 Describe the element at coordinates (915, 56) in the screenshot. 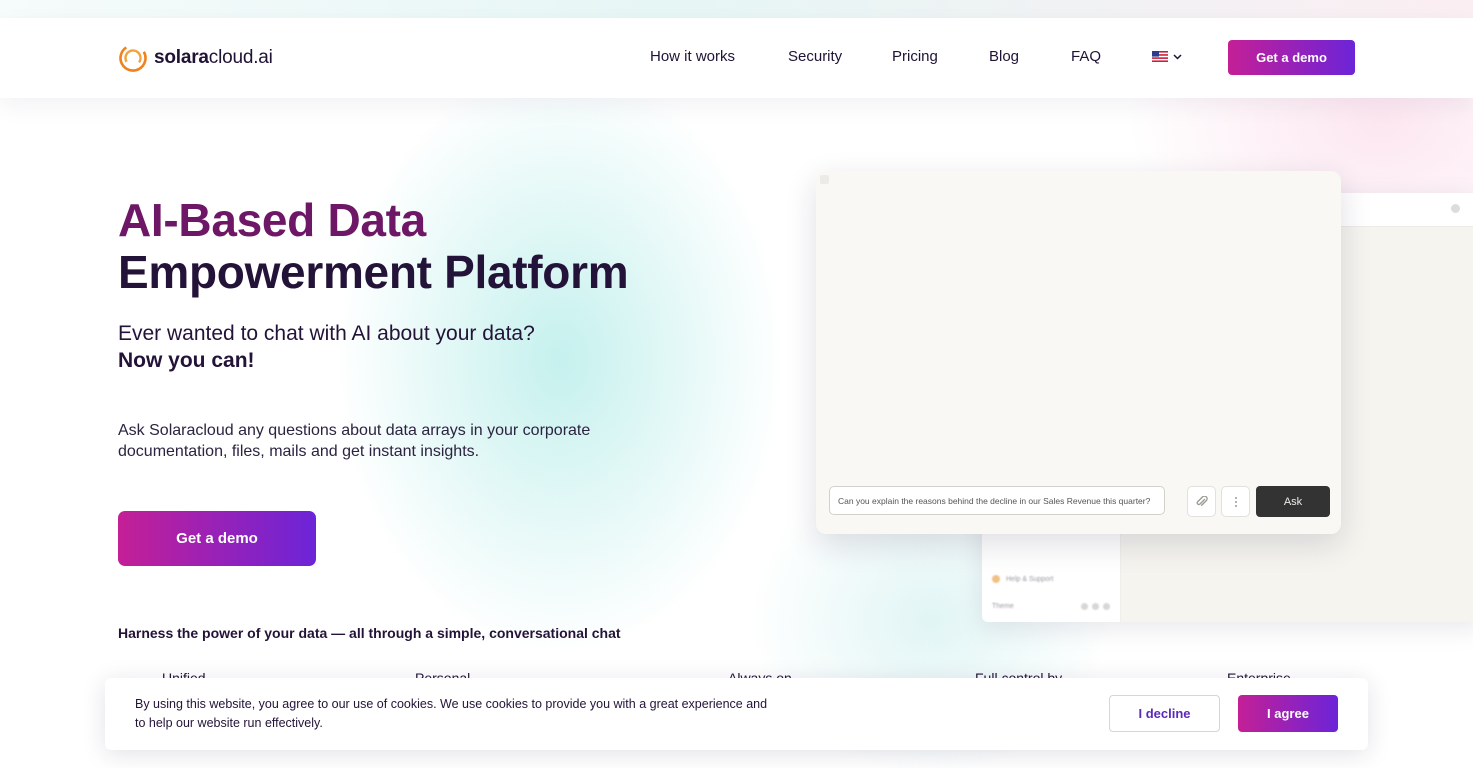

I see `nav-link-pricing: Pricing` at that location.